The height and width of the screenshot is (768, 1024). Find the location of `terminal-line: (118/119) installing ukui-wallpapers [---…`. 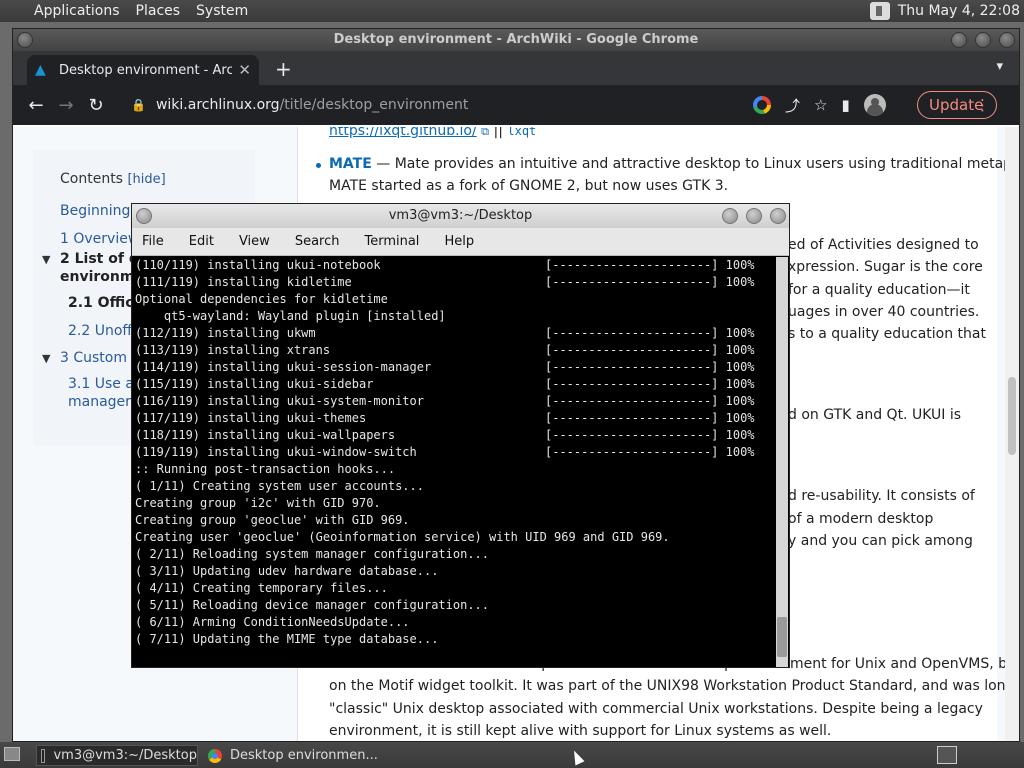

terminal-line: (118/119) installing ukui-wallpapers [---… is located at coordinates (456, 435).